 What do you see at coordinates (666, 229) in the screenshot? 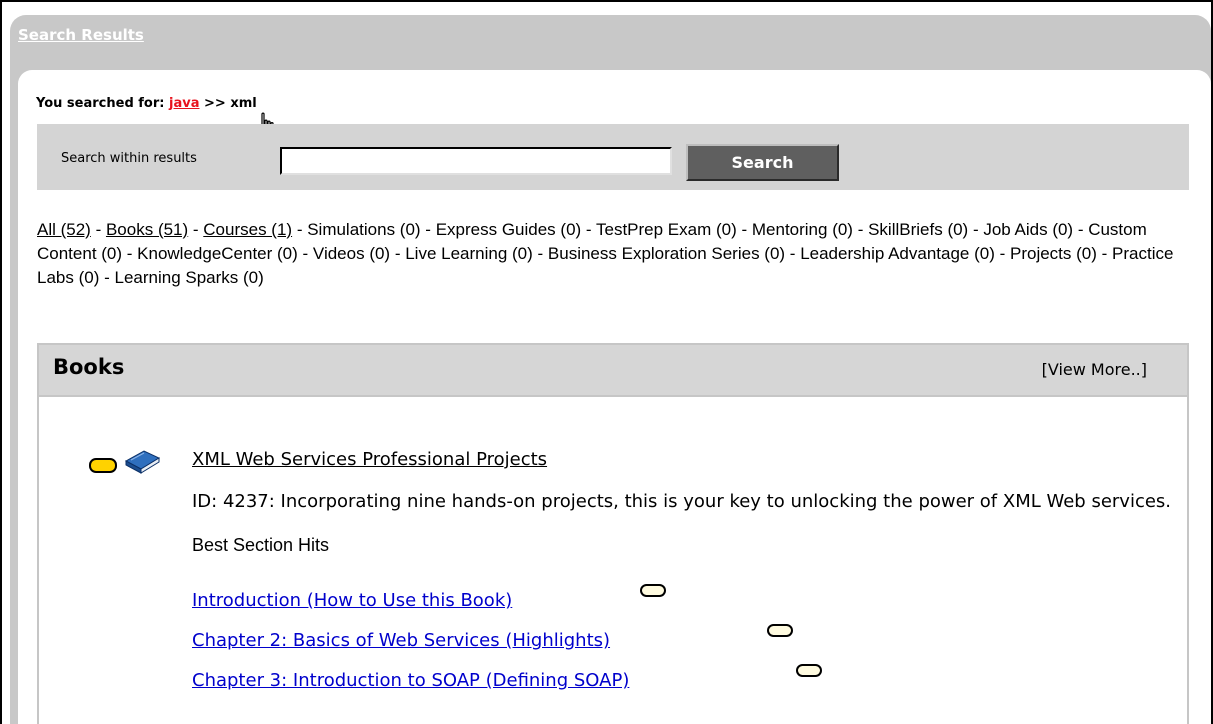
I see `filter-testprep-exam: TestPrep Exam (0)` at bounding box center [666, 229].